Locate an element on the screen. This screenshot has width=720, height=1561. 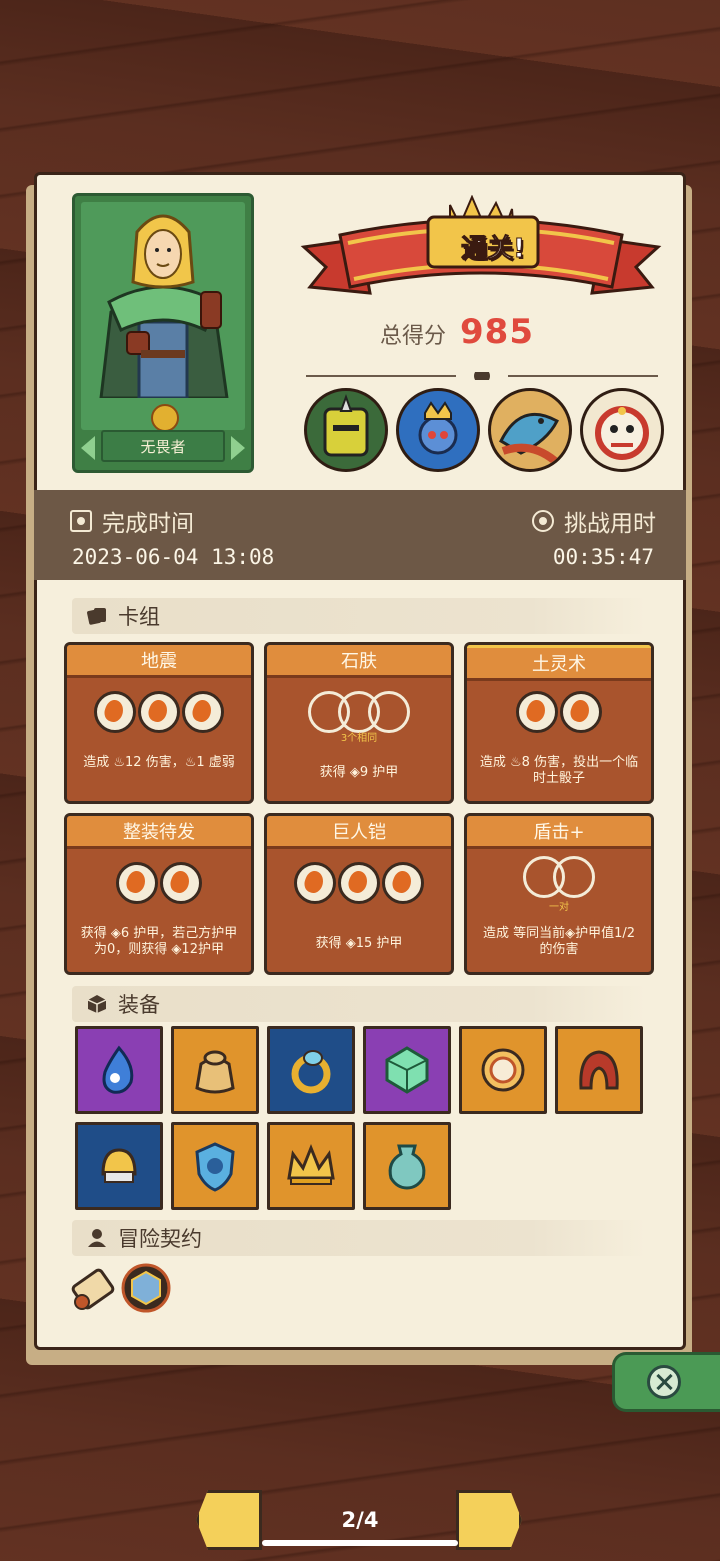
card-title: 巨人铠 is located at coordinates (359, 832).